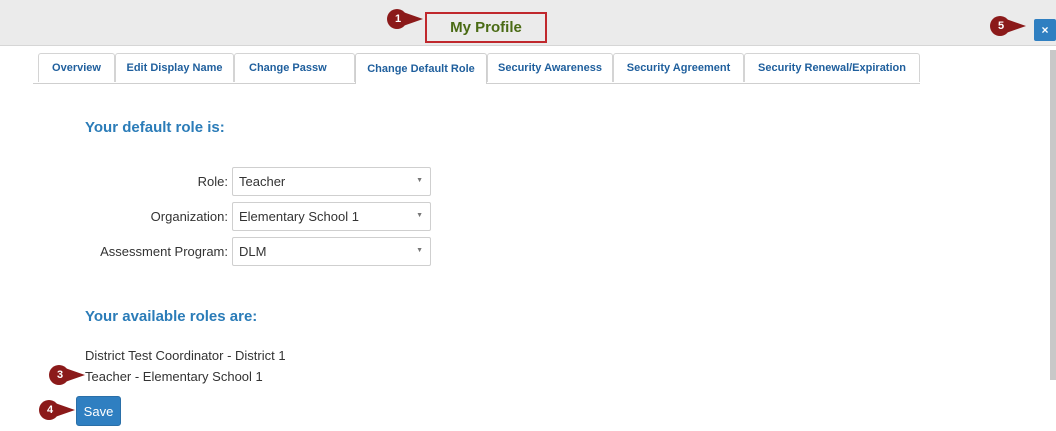 Image resolution: width=1056 pixels, height=431 pixels. What do you see at coordinates (185, 355) in the screenshot?
I see `available-role-item: District Test Coordinator - District 1` at bounding box center [185, 355].